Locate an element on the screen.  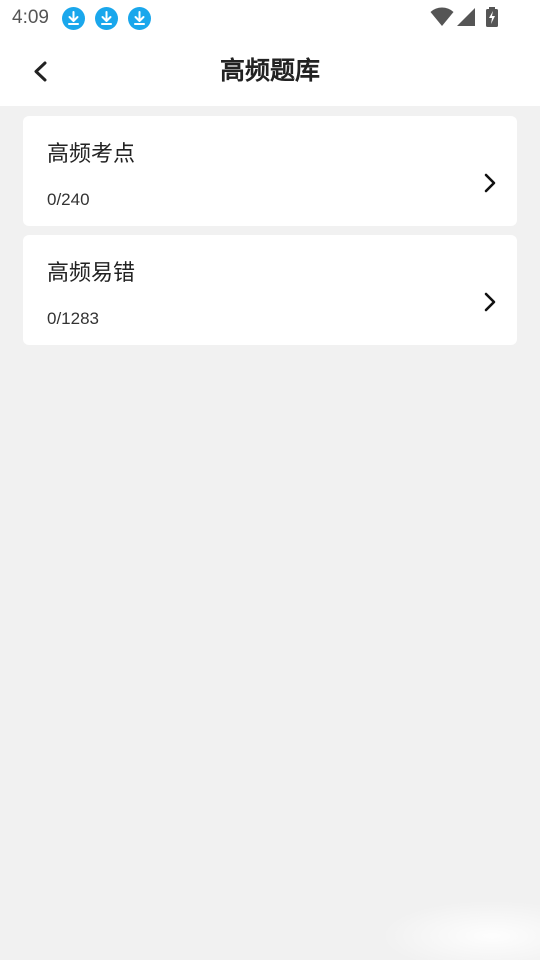
status-time: 4:09 is located at coordinates (30, 17).